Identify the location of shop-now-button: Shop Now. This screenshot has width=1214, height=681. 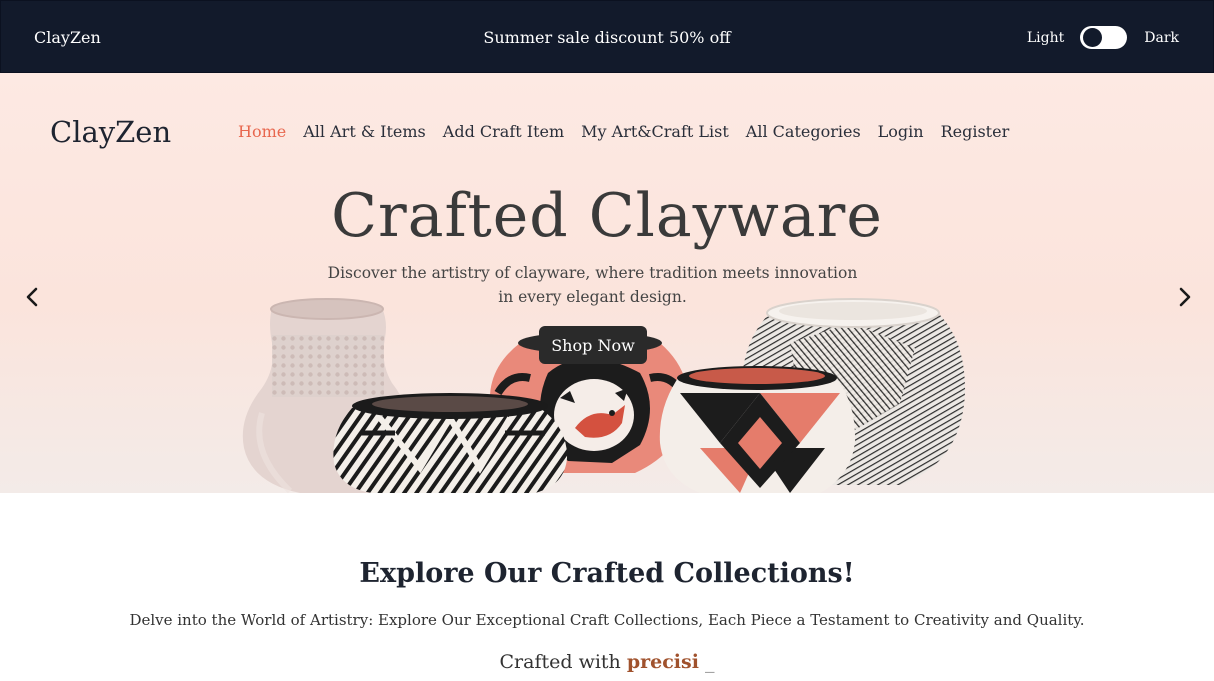
(593, 345).